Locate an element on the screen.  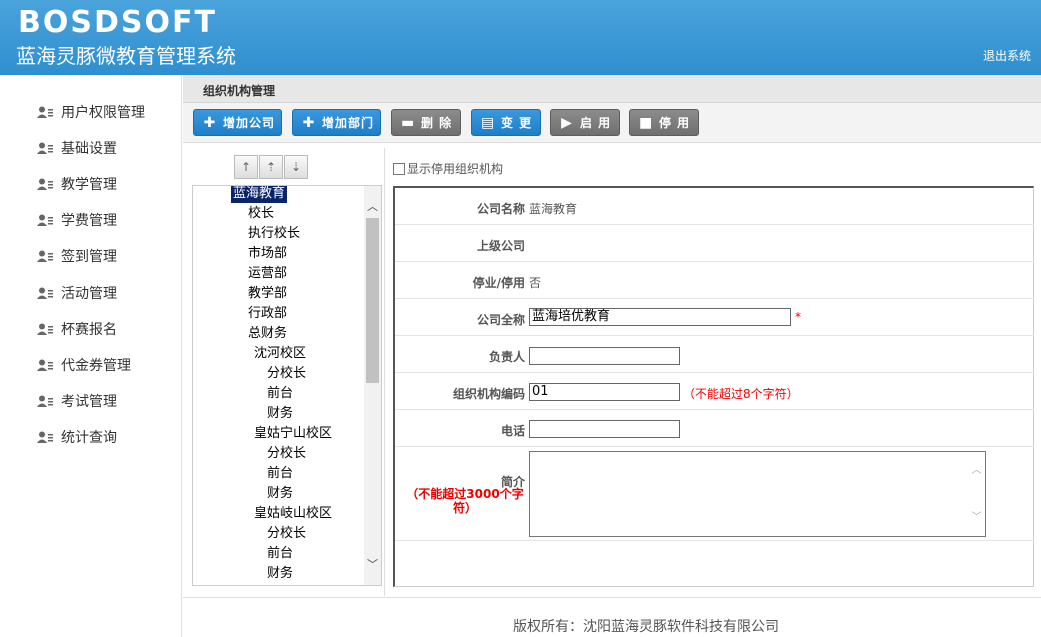
document-icon: ▤ is located at coordinates (488, 122).